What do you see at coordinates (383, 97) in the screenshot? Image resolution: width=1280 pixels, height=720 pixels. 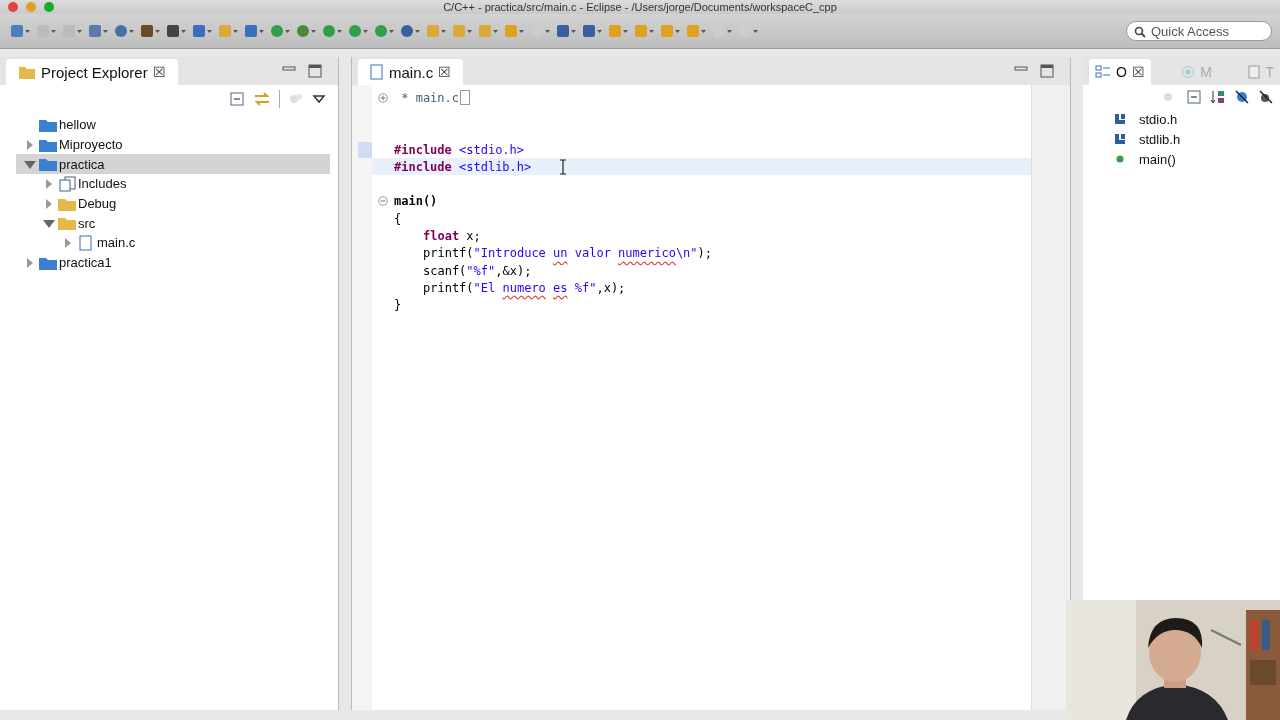 I see `expand-fold-icon` at bounding box center [383, 97].